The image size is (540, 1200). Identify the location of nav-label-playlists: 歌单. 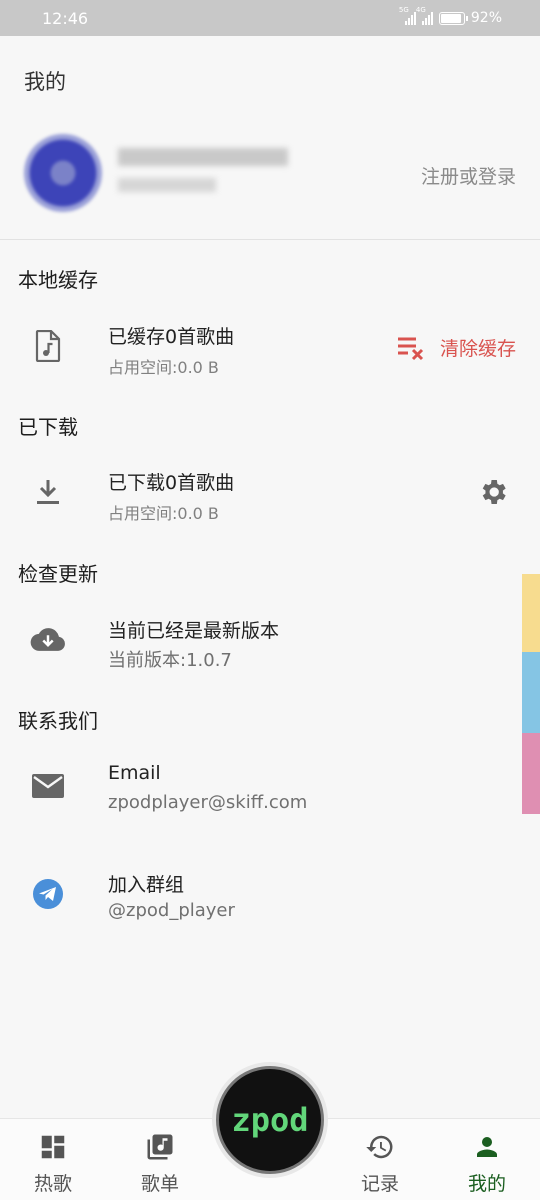
(159, 1184).